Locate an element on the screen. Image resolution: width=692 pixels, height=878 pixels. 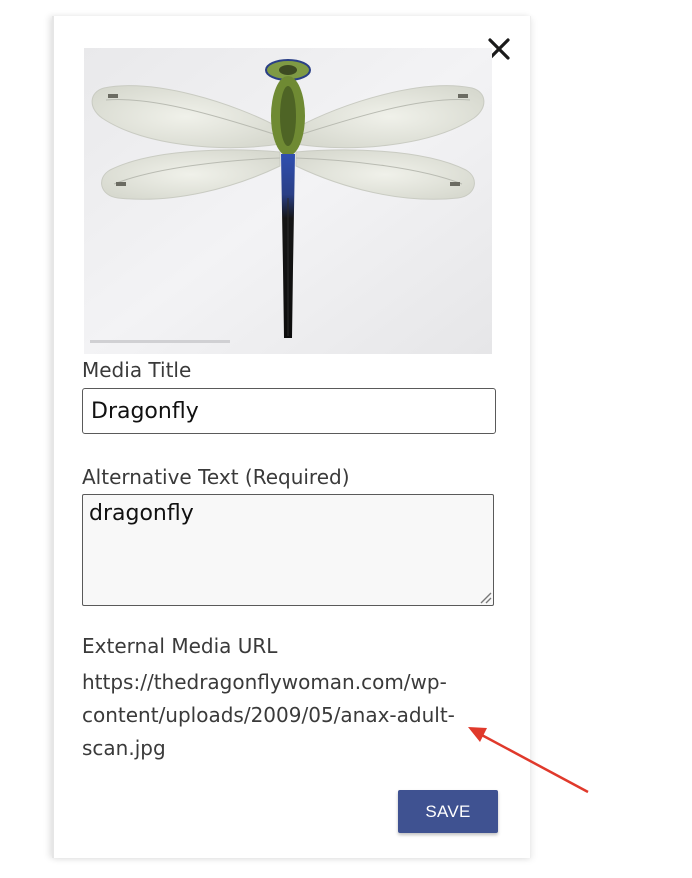
media-title-input is located at coordinates (289, 411).